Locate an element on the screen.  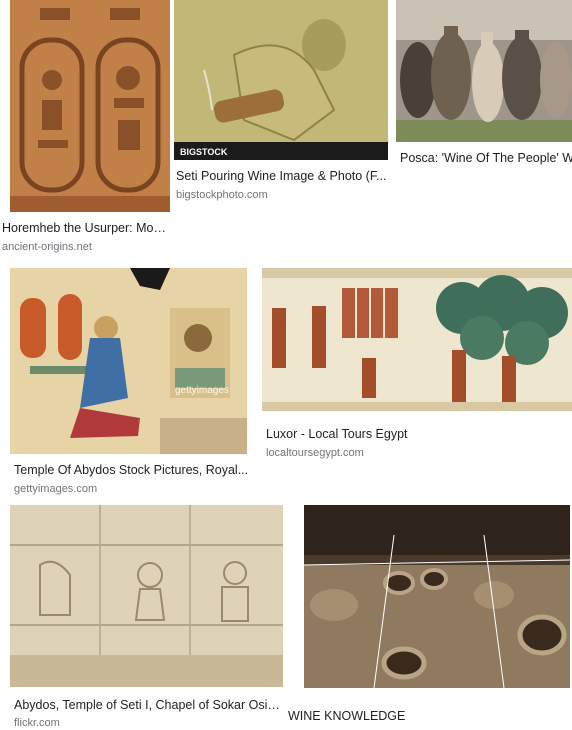
result-source: bigstockphoto.com is located at coordinates (222, 195).